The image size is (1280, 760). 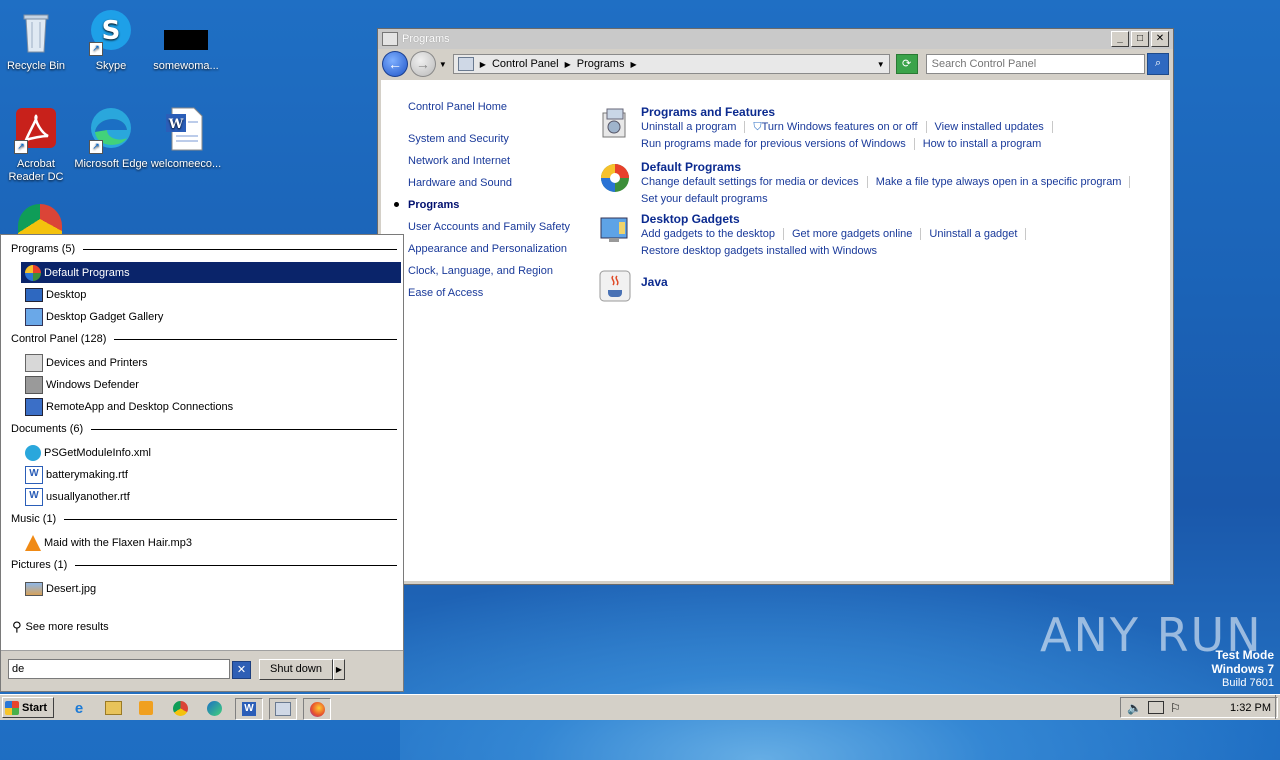 I want to click on link-uninstall-program: Uninstall a program, so click(x=693, y=127).